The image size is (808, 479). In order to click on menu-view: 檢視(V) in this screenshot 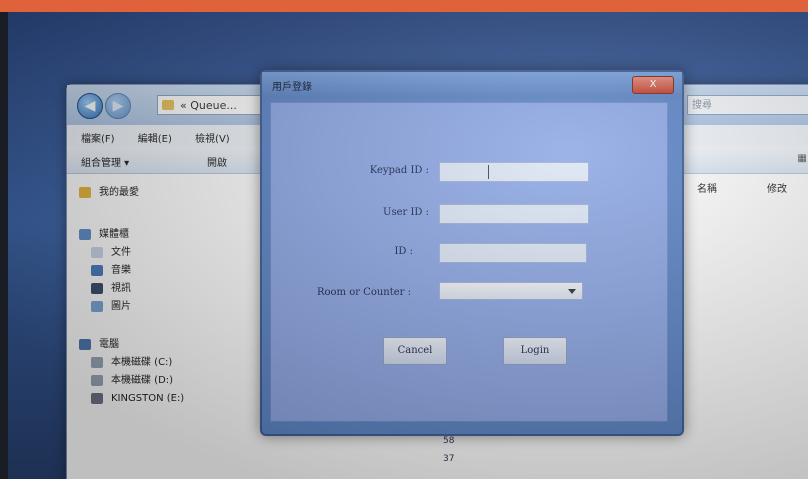, I will do `click(212, 137)`.